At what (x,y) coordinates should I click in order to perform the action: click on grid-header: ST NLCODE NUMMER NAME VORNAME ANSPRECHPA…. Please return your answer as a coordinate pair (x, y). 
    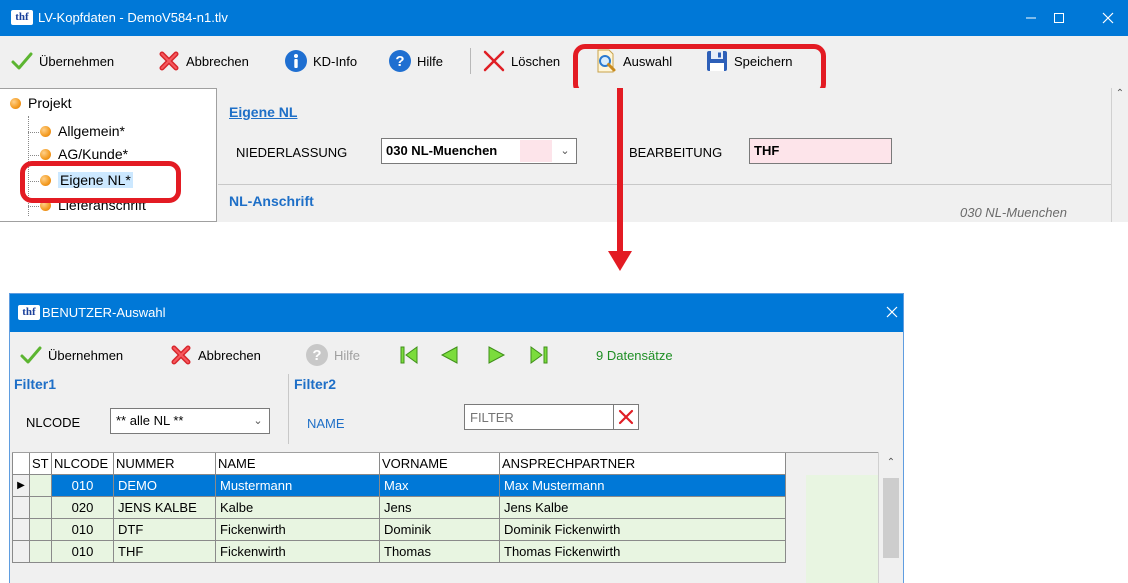
    Looking at the image, I should click on (399, 464).